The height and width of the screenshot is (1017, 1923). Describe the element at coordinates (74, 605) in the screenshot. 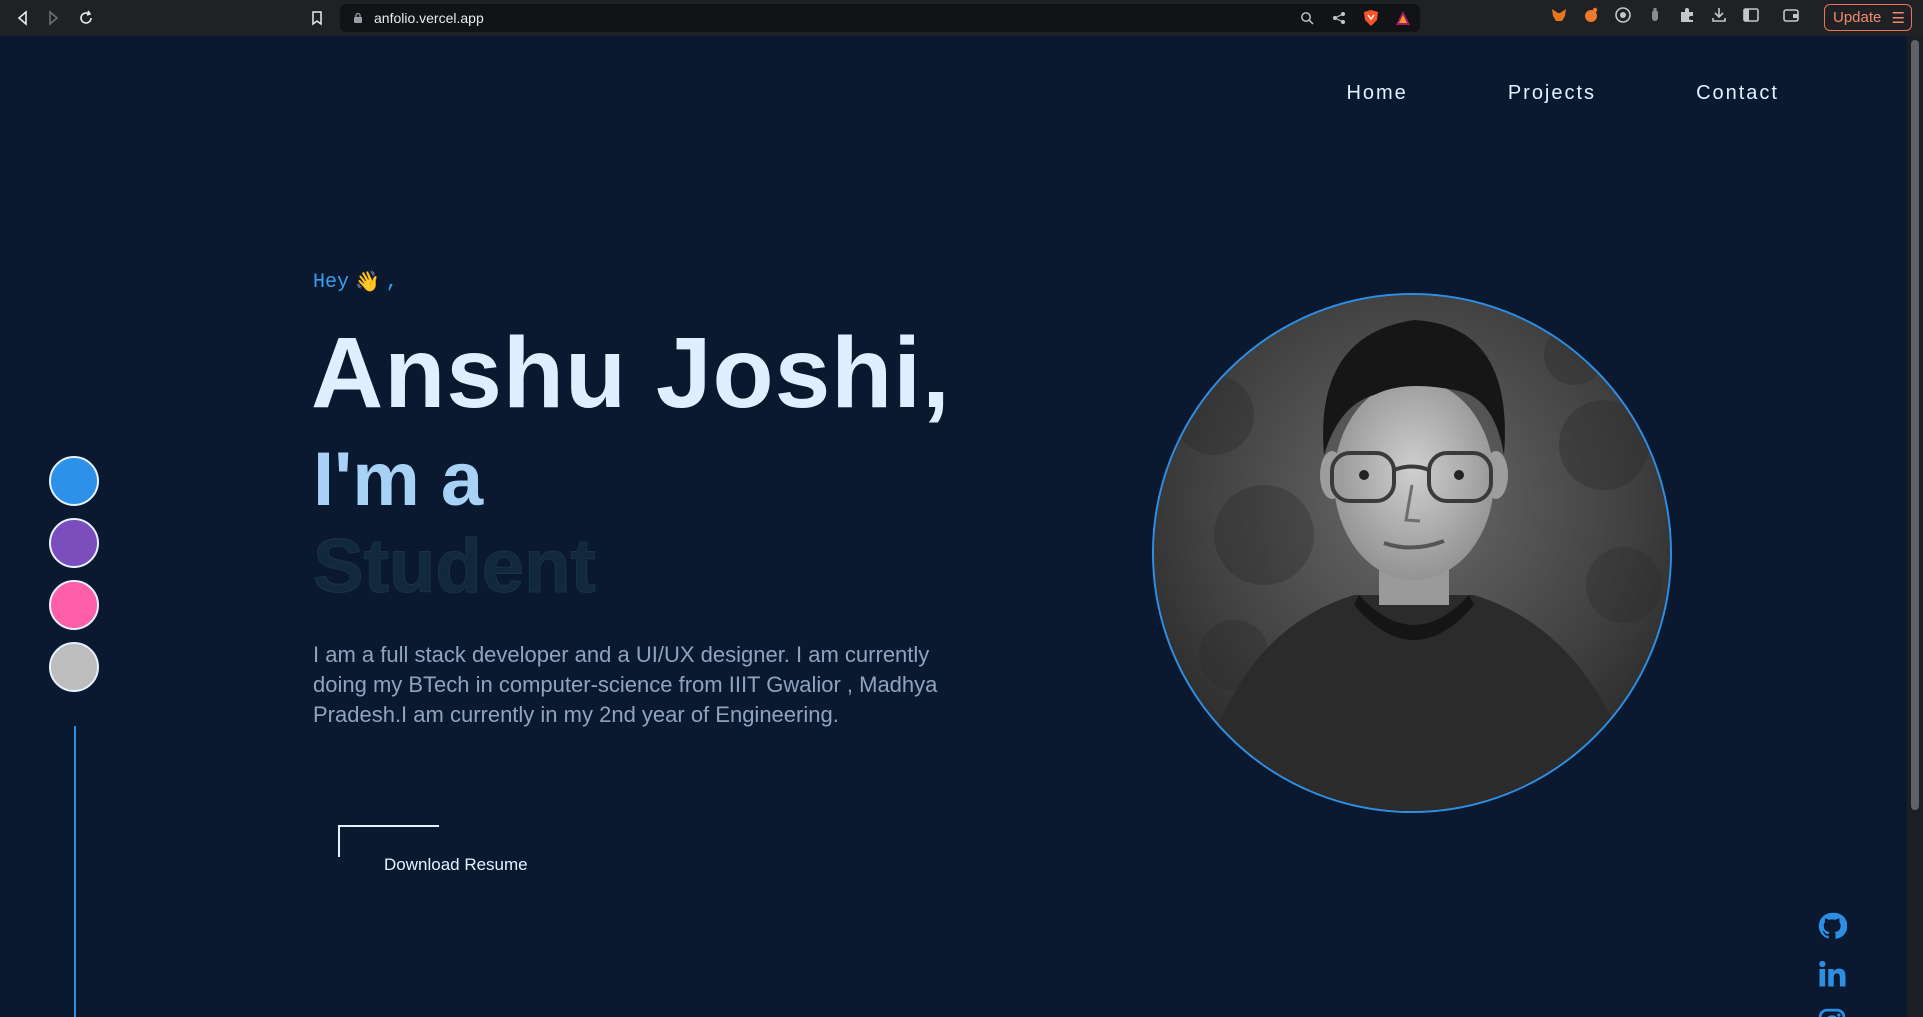

I see `theme-swatch-pink` at that location.